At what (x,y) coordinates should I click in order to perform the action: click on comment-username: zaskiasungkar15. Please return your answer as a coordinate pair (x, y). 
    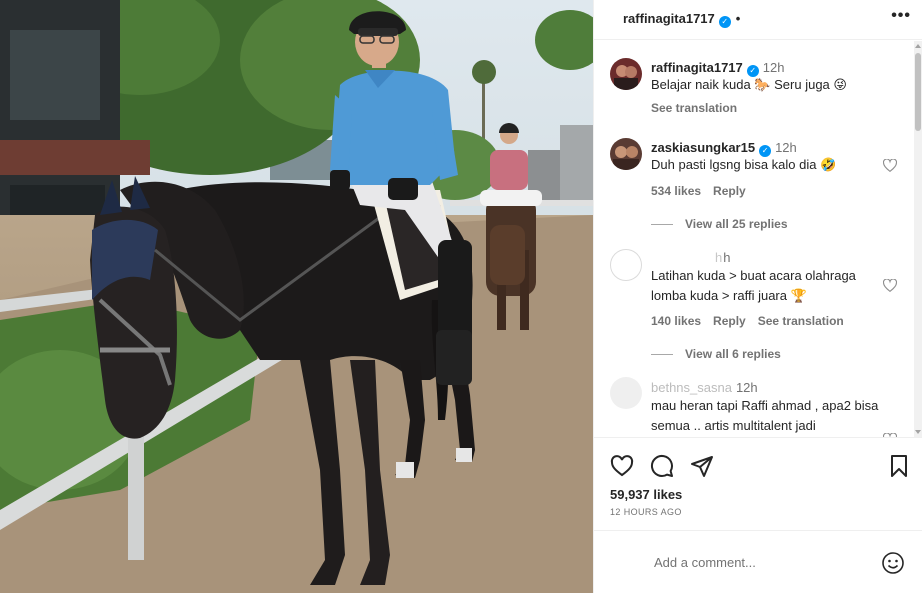
    Looking at the image, I should click on (703, 147).